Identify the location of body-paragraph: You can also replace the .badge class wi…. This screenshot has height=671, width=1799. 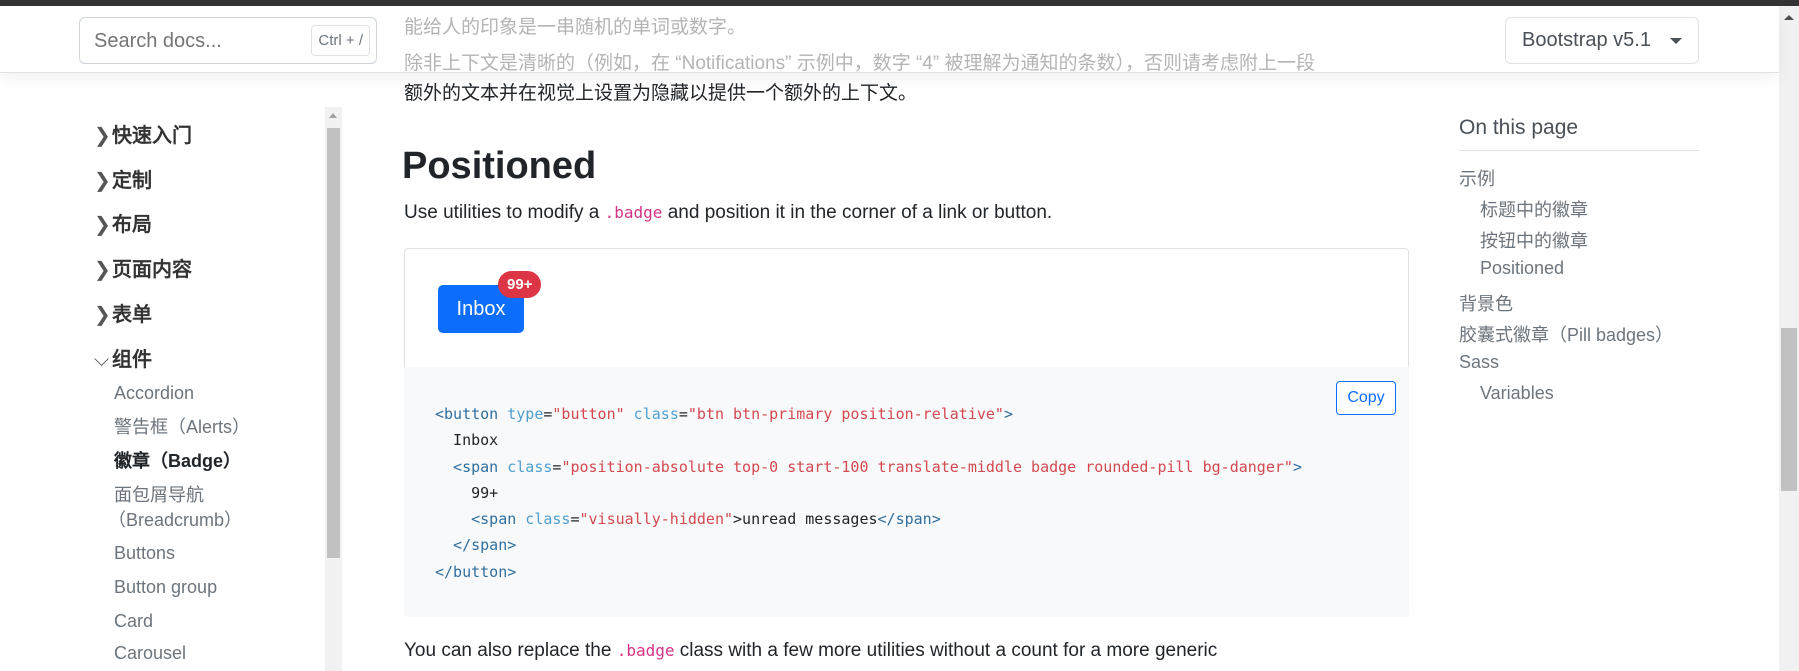
(810, 651).